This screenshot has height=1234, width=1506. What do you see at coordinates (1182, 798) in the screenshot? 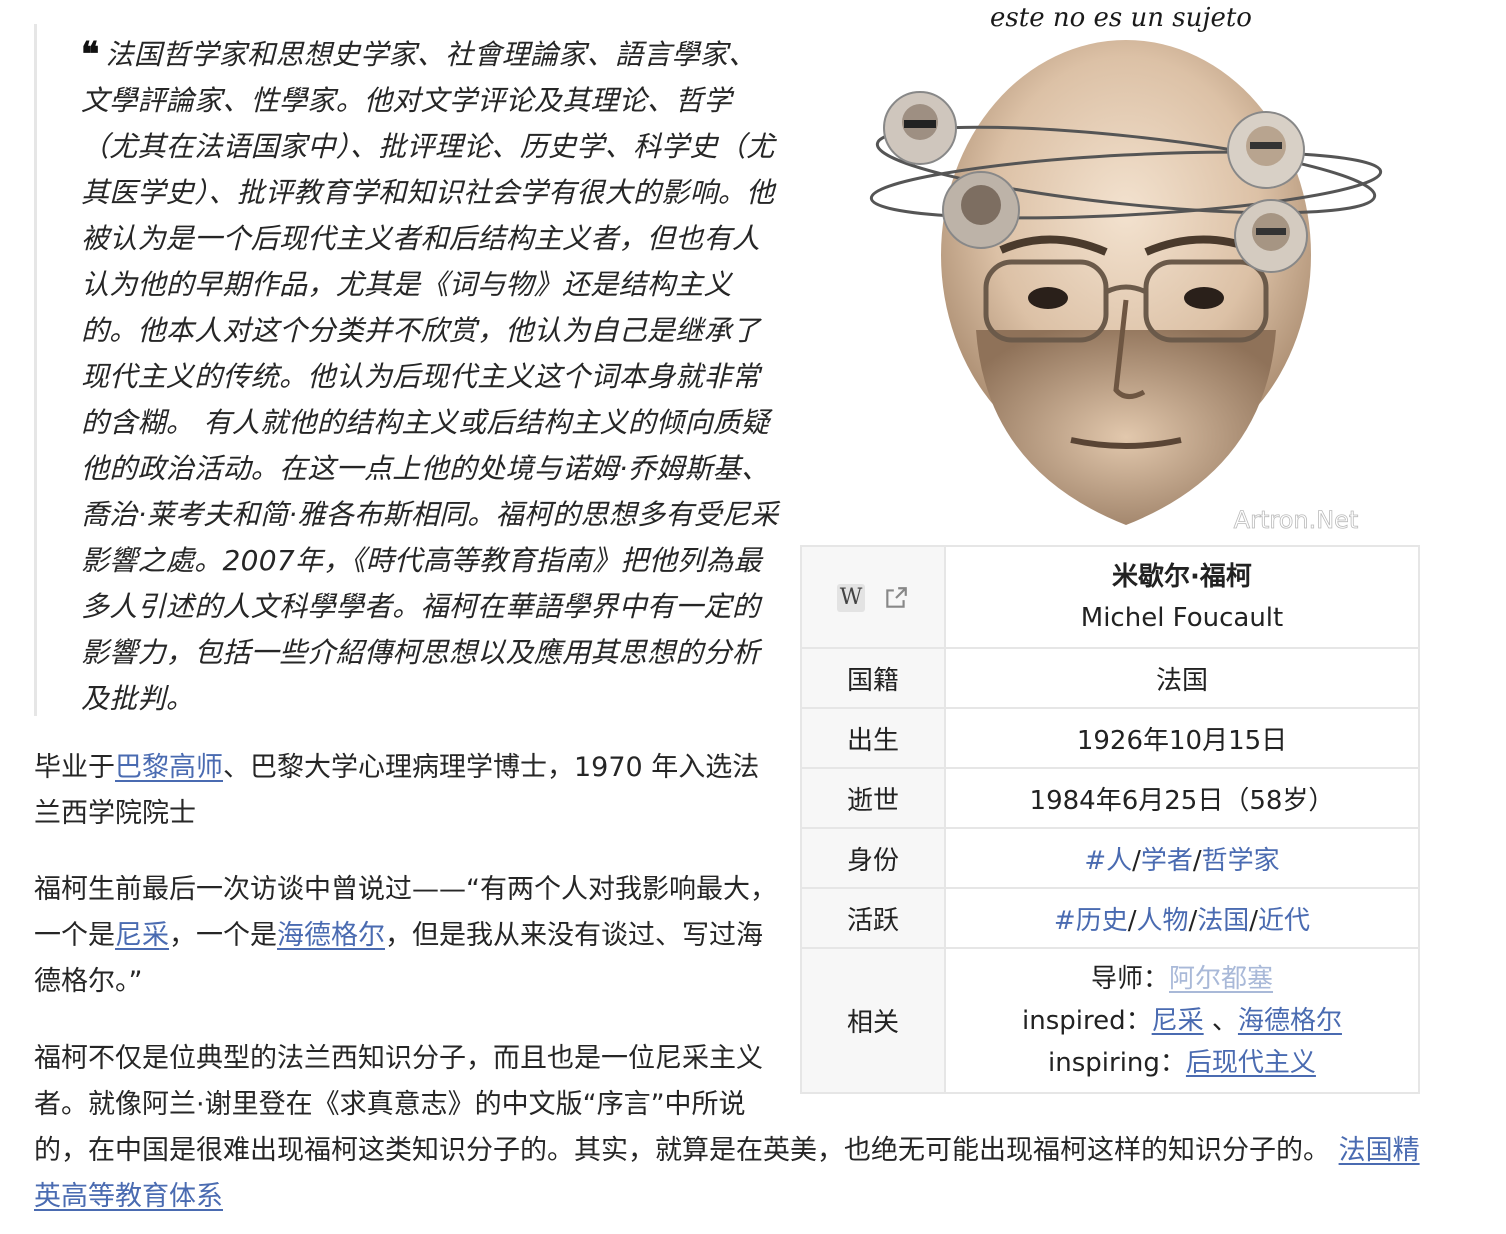
I see `row-value-died: 1984年6月25日（58岁）` at bounding box center [1182, 798].